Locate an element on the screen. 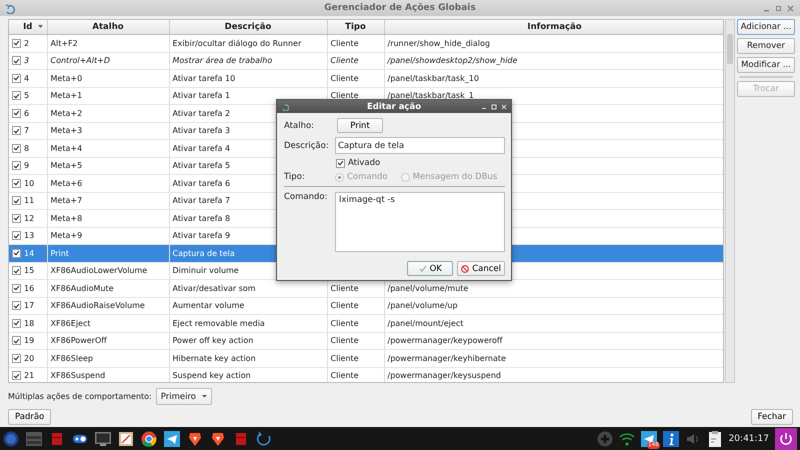  monitor-icon is located at coordinates (103, 438).